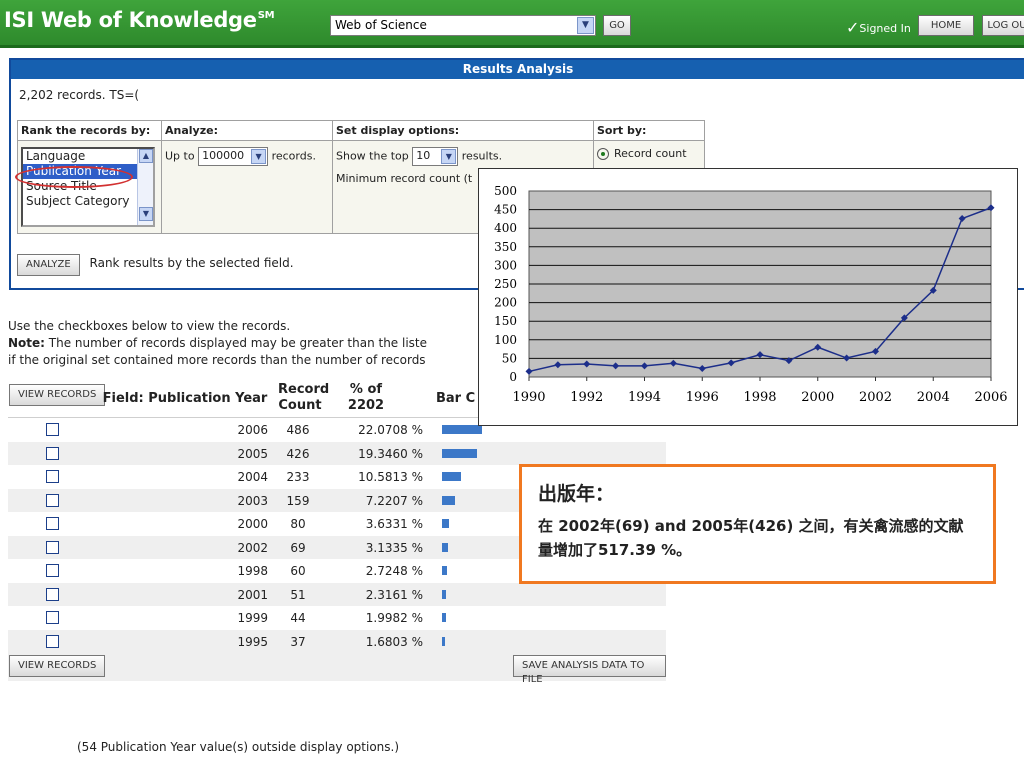 Image resolution: width=1024 pixels, height=768 pixels. Describe the element at coordinates (589, 670) in the screenshot. I see `save-analysis-button: SAVE ANALYSIS DATA TO FILE` at that location.